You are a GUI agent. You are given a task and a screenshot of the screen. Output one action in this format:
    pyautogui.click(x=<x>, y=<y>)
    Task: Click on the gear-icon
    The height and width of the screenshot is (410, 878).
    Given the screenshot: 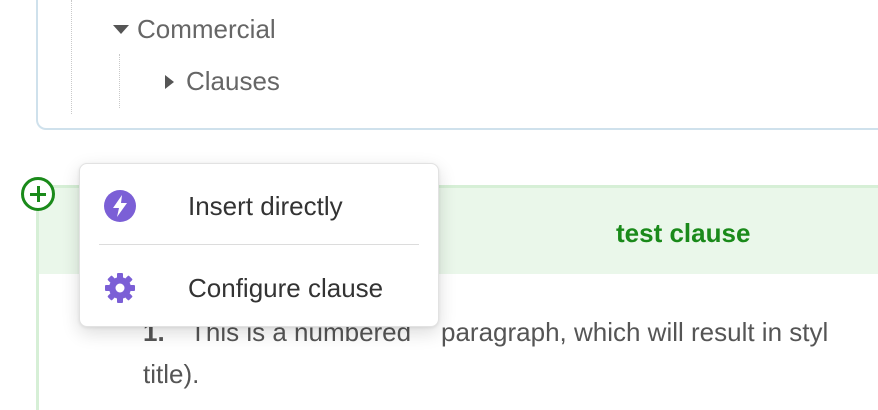 What is the action you would take?
    pyautogui.click(x=120, y=288)
    